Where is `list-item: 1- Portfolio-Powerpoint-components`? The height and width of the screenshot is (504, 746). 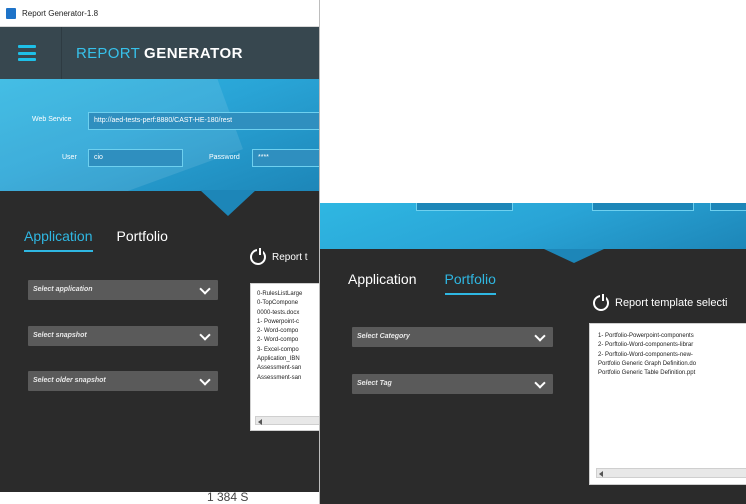
list-item: 1- Portfolio-Powerpoint-components is located at coordinates (672, 336).